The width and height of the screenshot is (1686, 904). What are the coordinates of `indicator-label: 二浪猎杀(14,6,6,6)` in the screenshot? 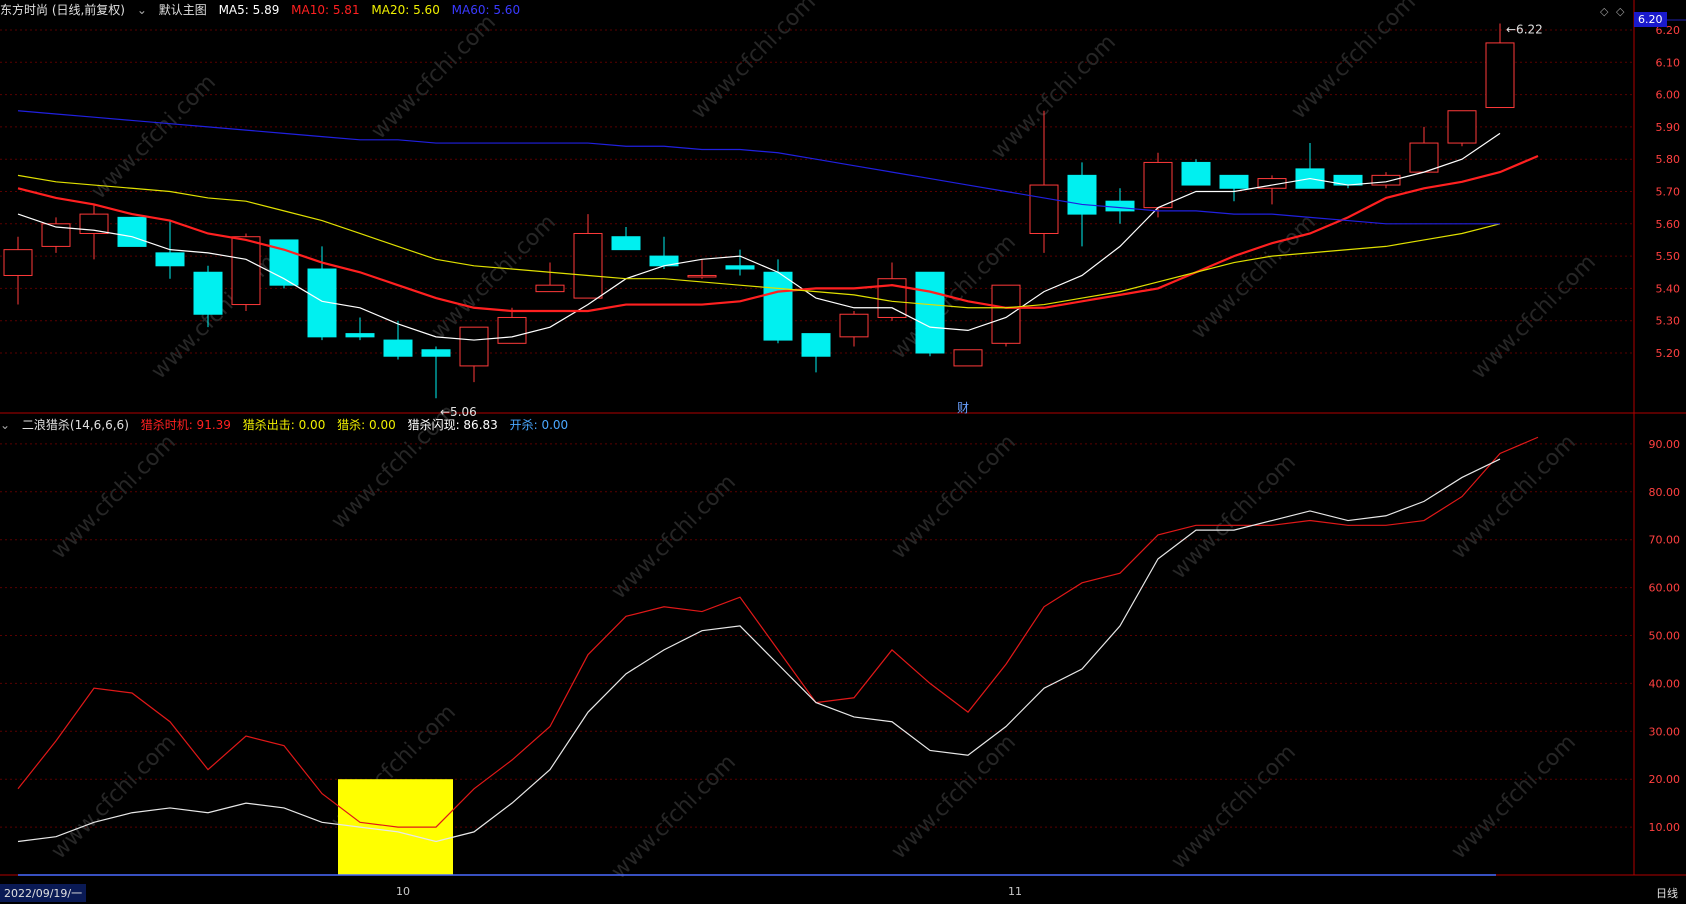 It's located at (75, 425).